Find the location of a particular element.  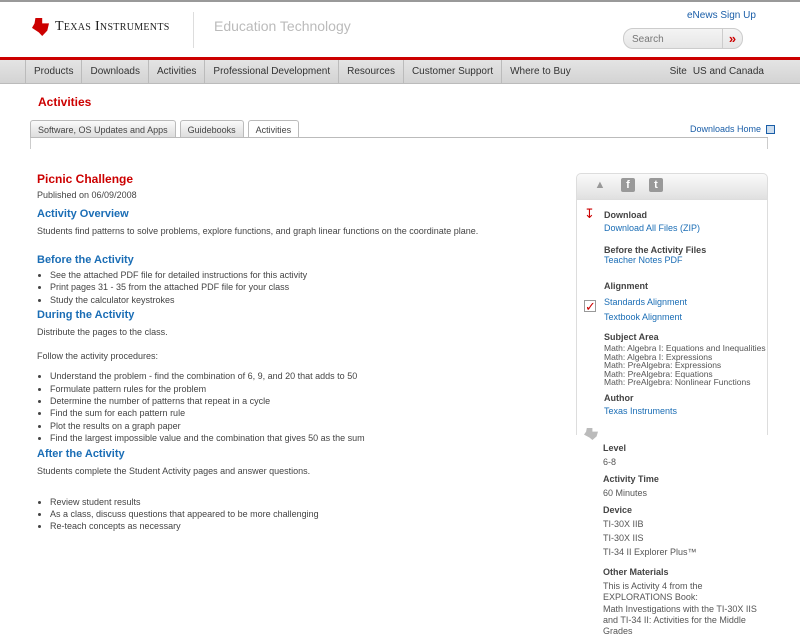

section-title: Education Technology is located at coordinates (282, 26).